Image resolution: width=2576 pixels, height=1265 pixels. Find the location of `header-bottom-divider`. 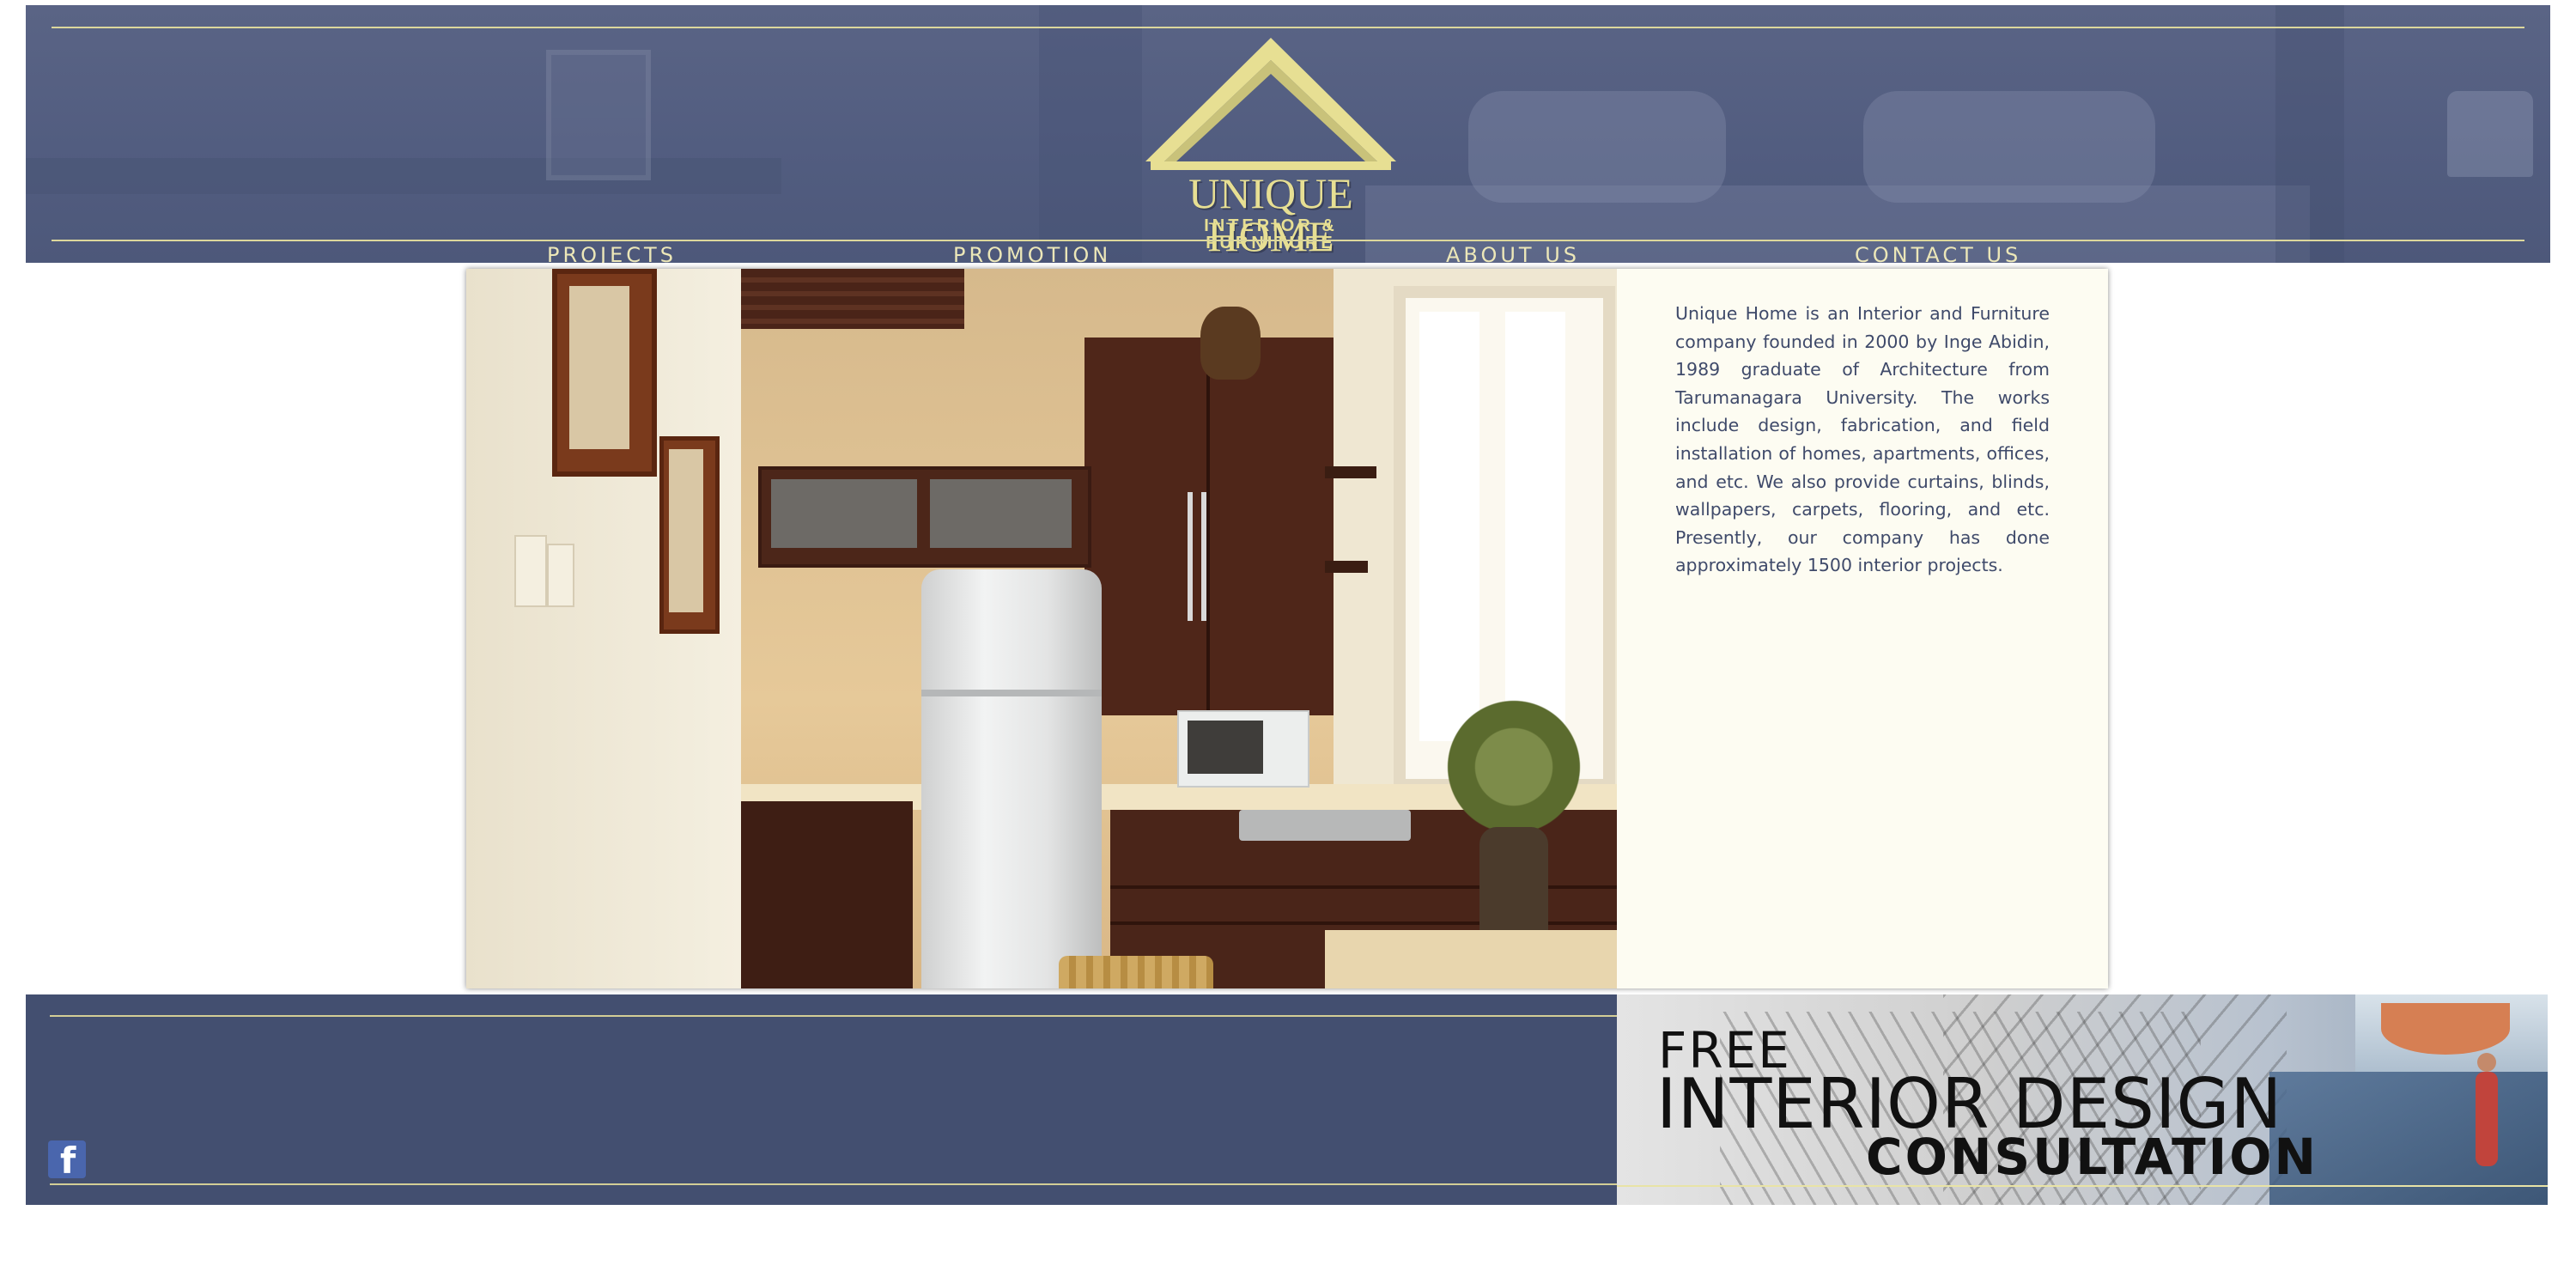

header-bottom-divider is located at coordinates (1288, 240).